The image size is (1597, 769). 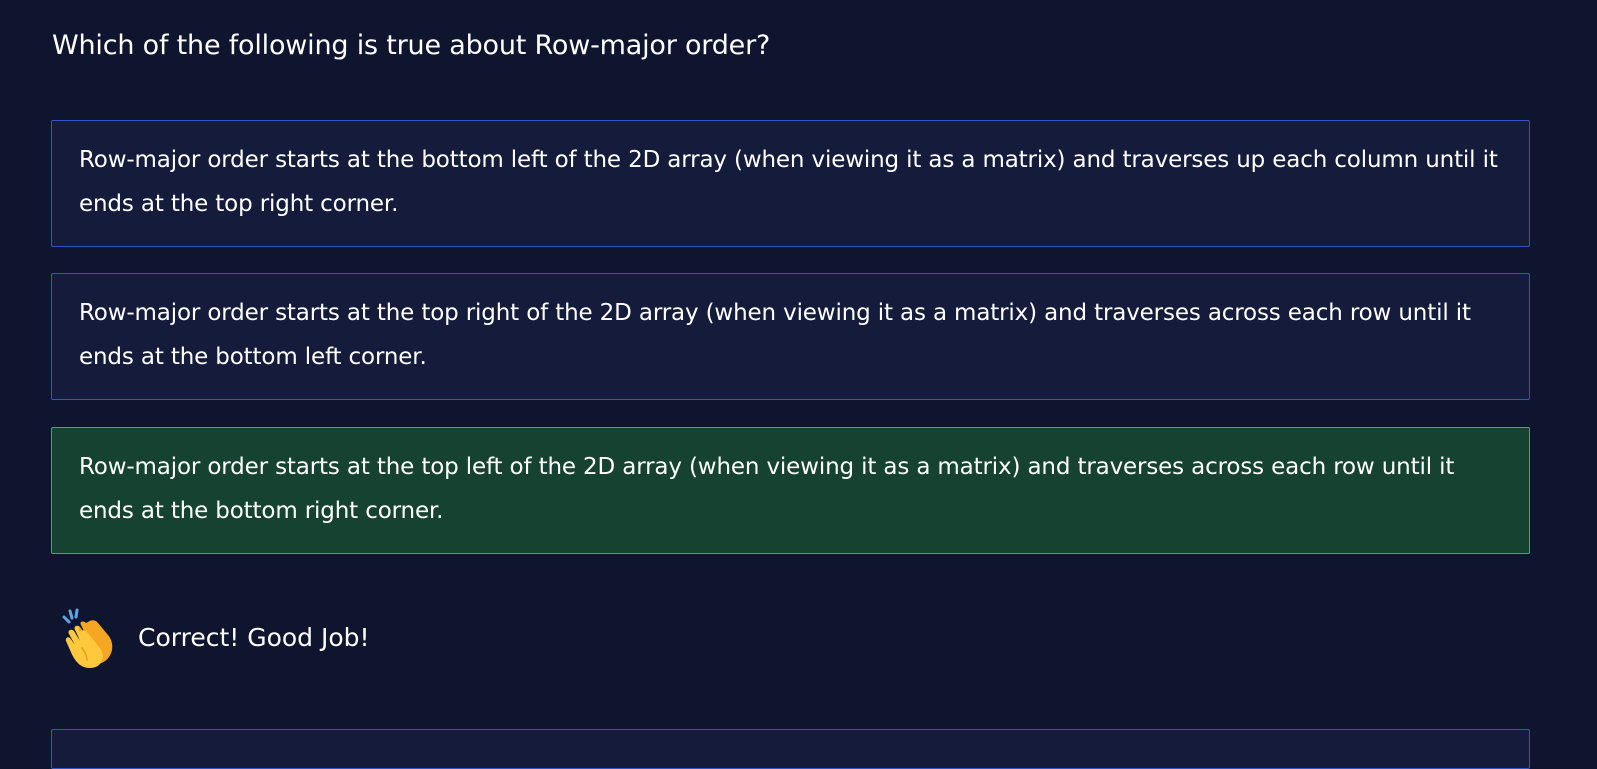 I want to click on feedback-message: Correct! Good Job!, so click(x=215, y=638).